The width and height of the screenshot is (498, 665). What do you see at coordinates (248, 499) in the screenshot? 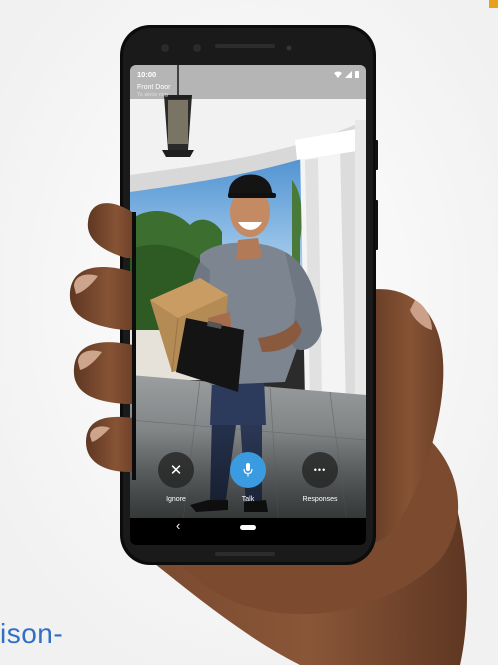
I see `talk-label: Talk` at bounding box center [248, 499].